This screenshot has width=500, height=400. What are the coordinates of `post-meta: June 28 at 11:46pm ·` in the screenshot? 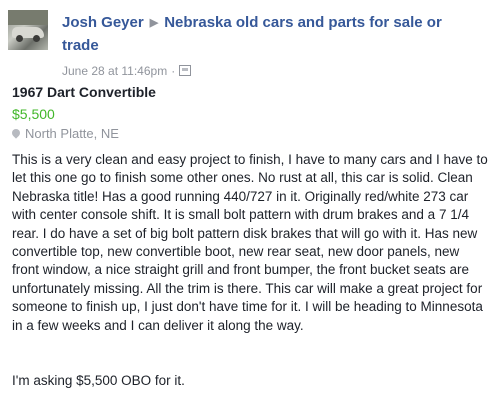 It's located at (127, 71).